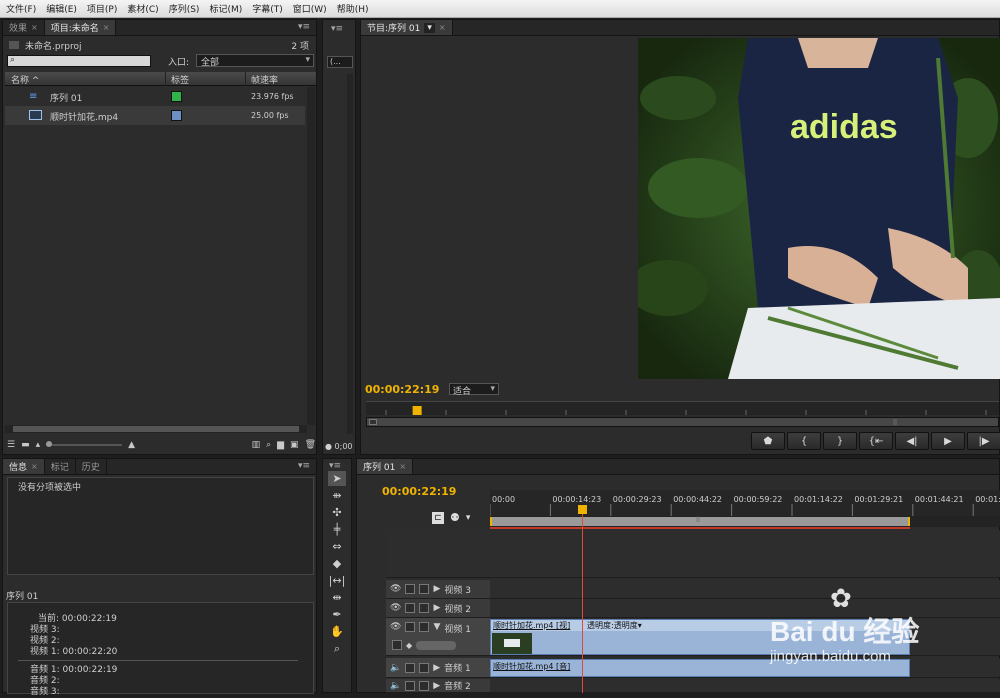 The image size is (1000, 698). I want to click on in-dropdown: 全部 ▾, so click(255, 61).